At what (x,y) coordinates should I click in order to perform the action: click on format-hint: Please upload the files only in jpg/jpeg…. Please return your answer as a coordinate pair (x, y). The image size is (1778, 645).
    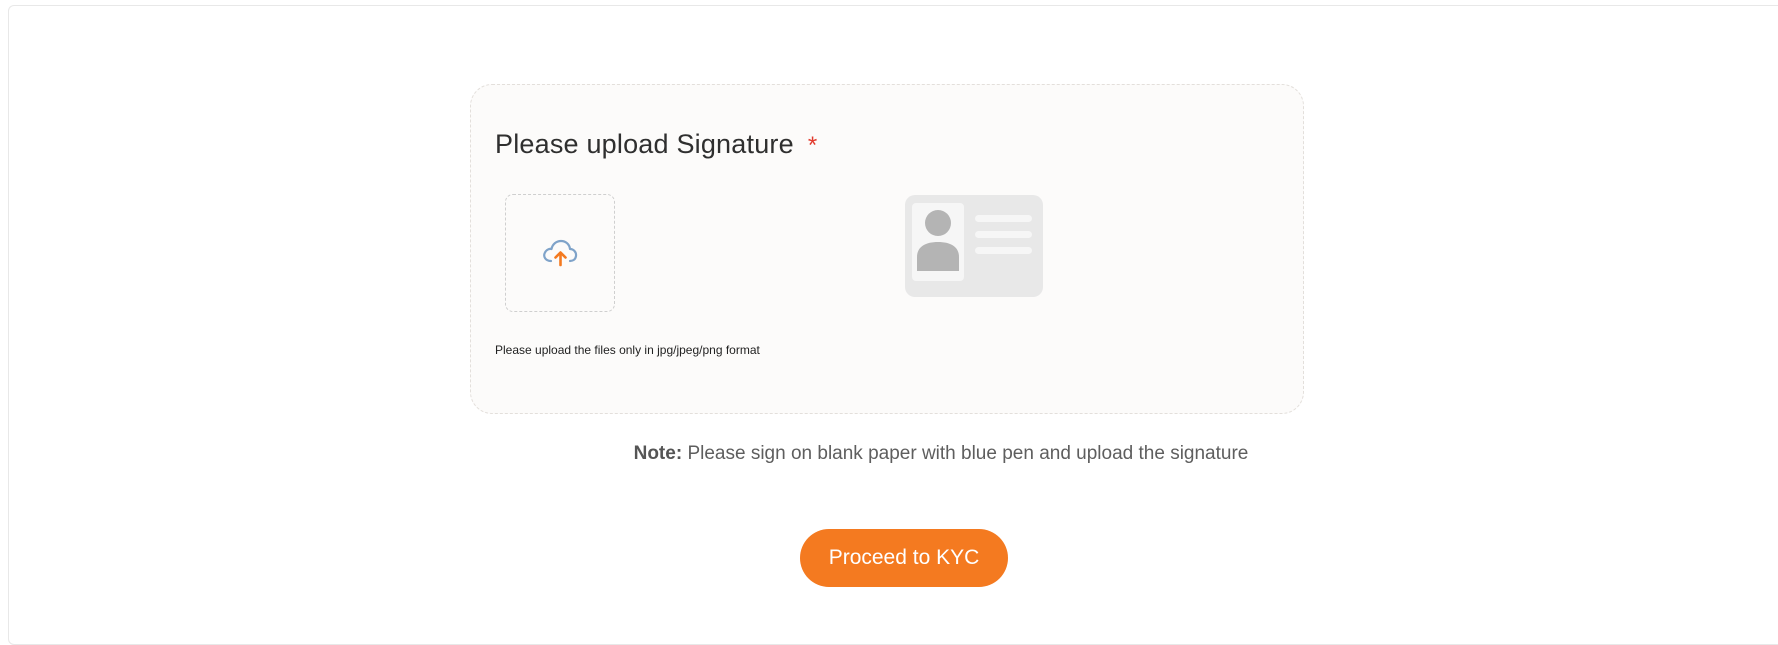
    Looking at the image, I should click on (627, 350).